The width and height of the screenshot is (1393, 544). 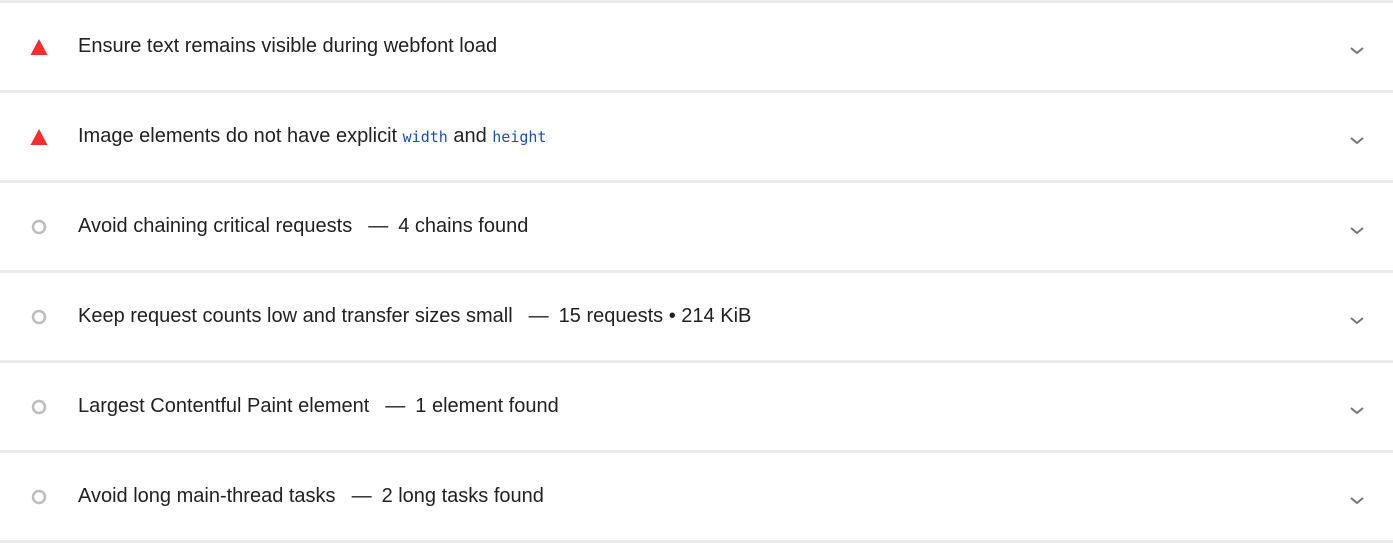 What do you see at coordinates (519, 137) in the screenshot?
I see `code-height: height` at bounding box center [519, 137].